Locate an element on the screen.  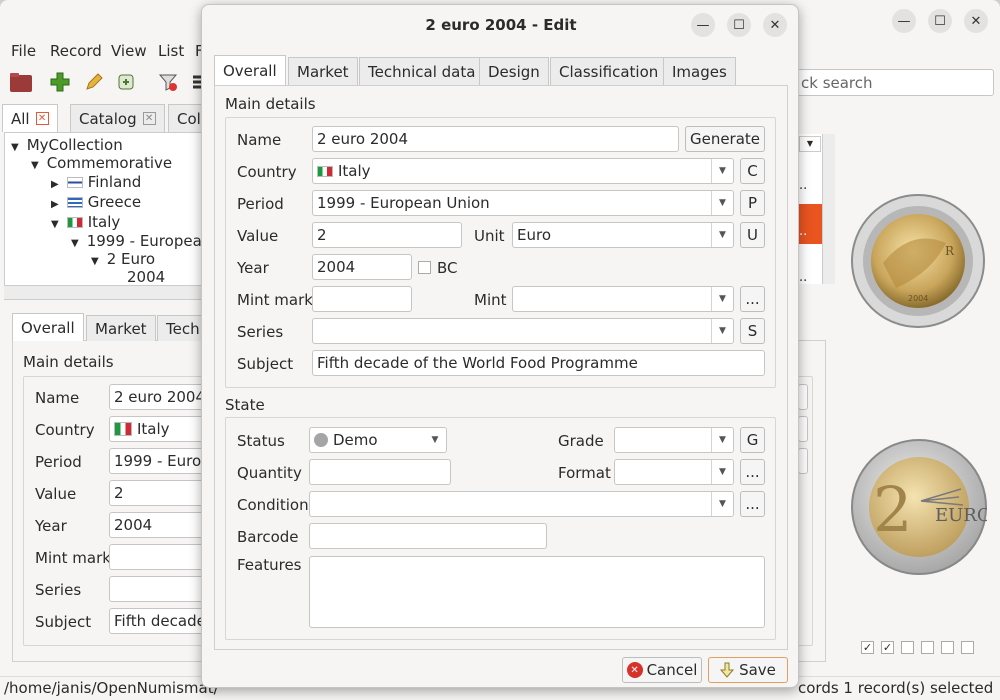
close-icon: ✕ is located at coordinates (976, 21).